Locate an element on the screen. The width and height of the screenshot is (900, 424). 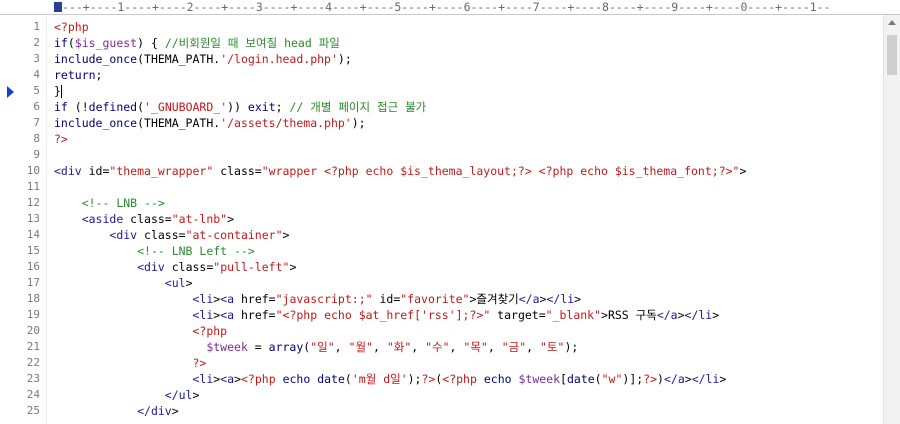
code-line: 22 ?> is located at coordinates (442, 363).